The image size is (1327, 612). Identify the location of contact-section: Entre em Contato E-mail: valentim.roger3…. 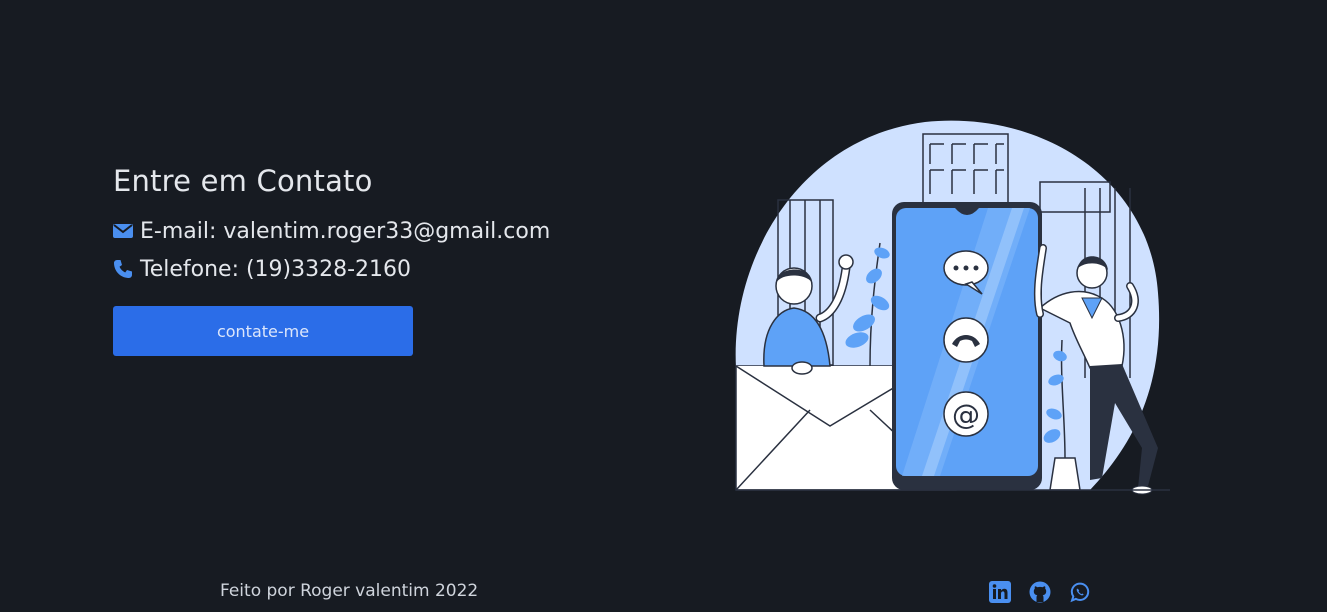
(373, 259).